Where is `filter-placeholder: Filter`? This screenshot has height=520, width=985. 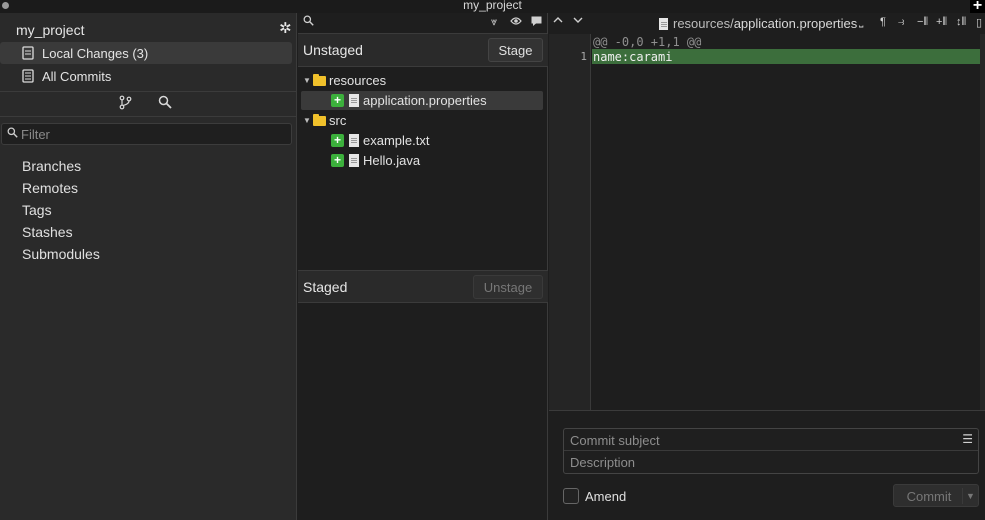
filter-placeholder: Filter is located at coordinates (35, 134).